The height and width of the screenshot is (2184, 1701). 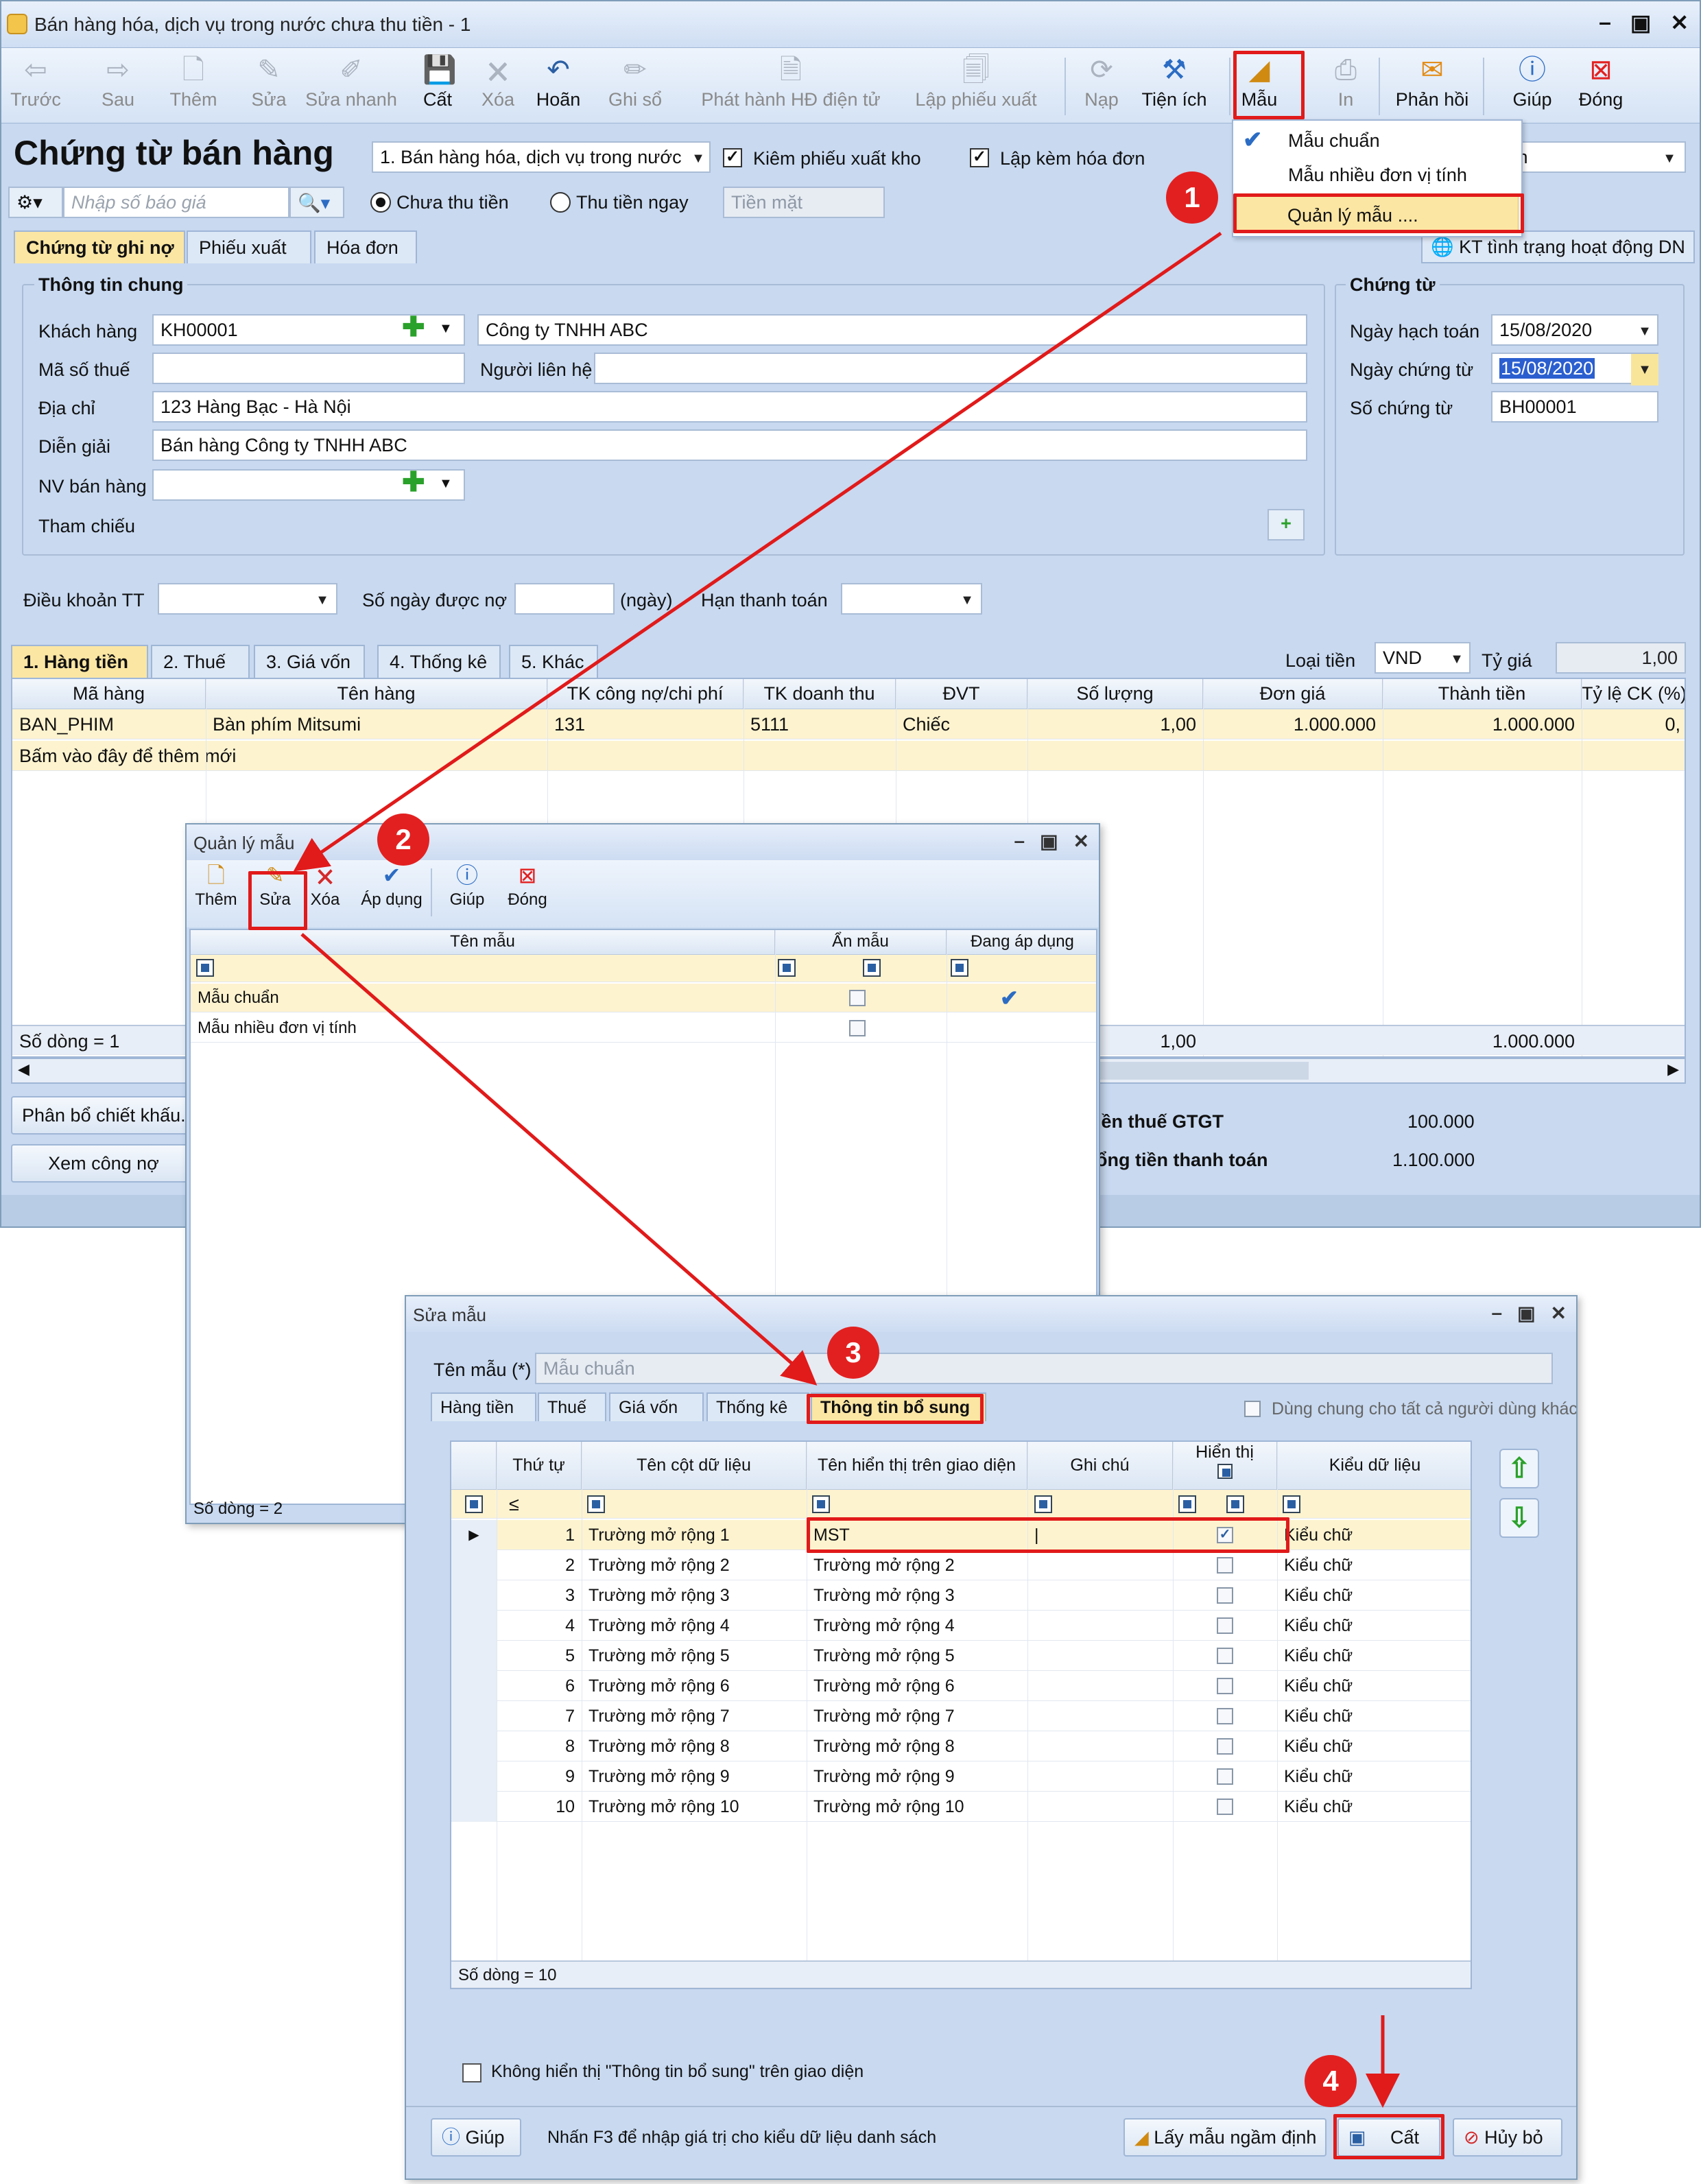 I want to click on step-badge-1: 1, so click(x=1192, y=197).